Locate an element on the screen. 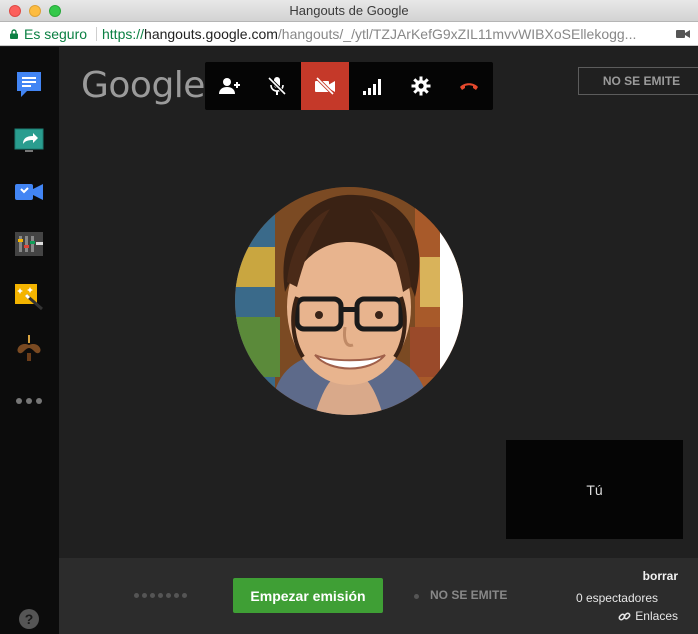 The image size is (698, 634). participant-avatar is located at coordinates (349, 301).